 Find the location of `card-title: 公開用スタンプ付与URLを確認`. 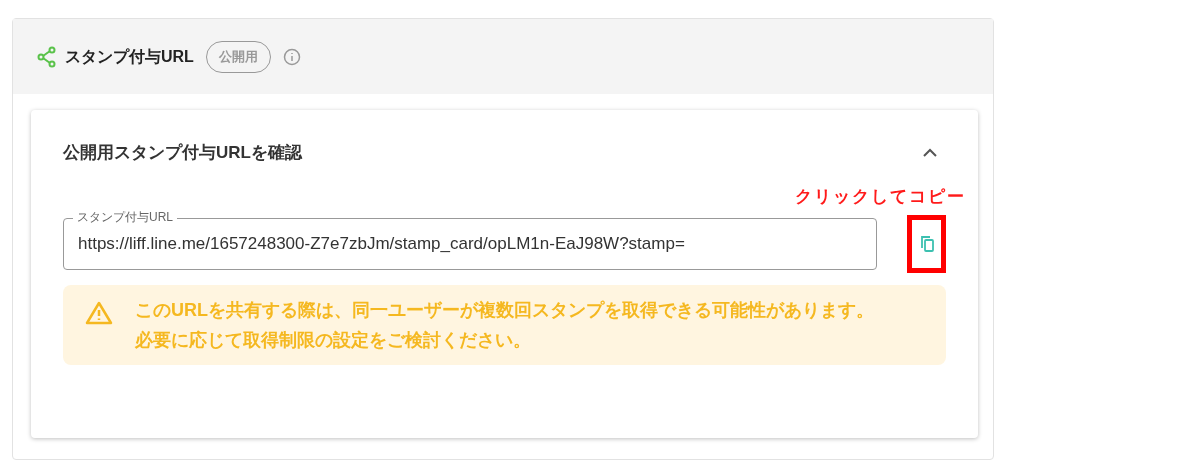

card-title: 公開用スタンプ付与URLを確認 is located at coordinates (182, 153).